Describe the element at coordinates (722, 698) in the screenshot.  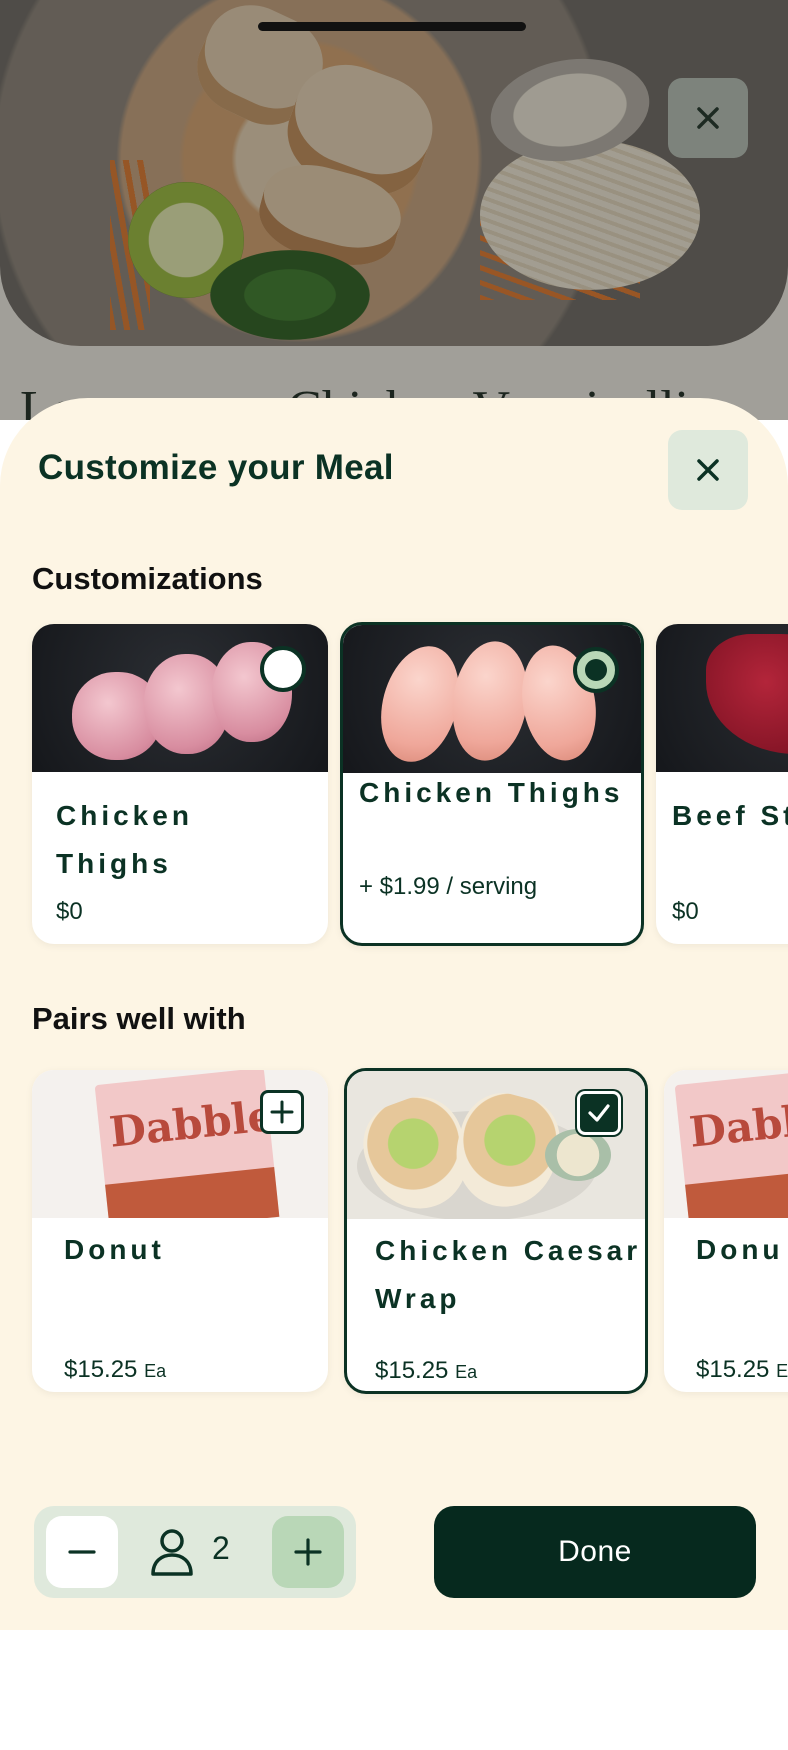
I see `beef-steak-photo` at that location.